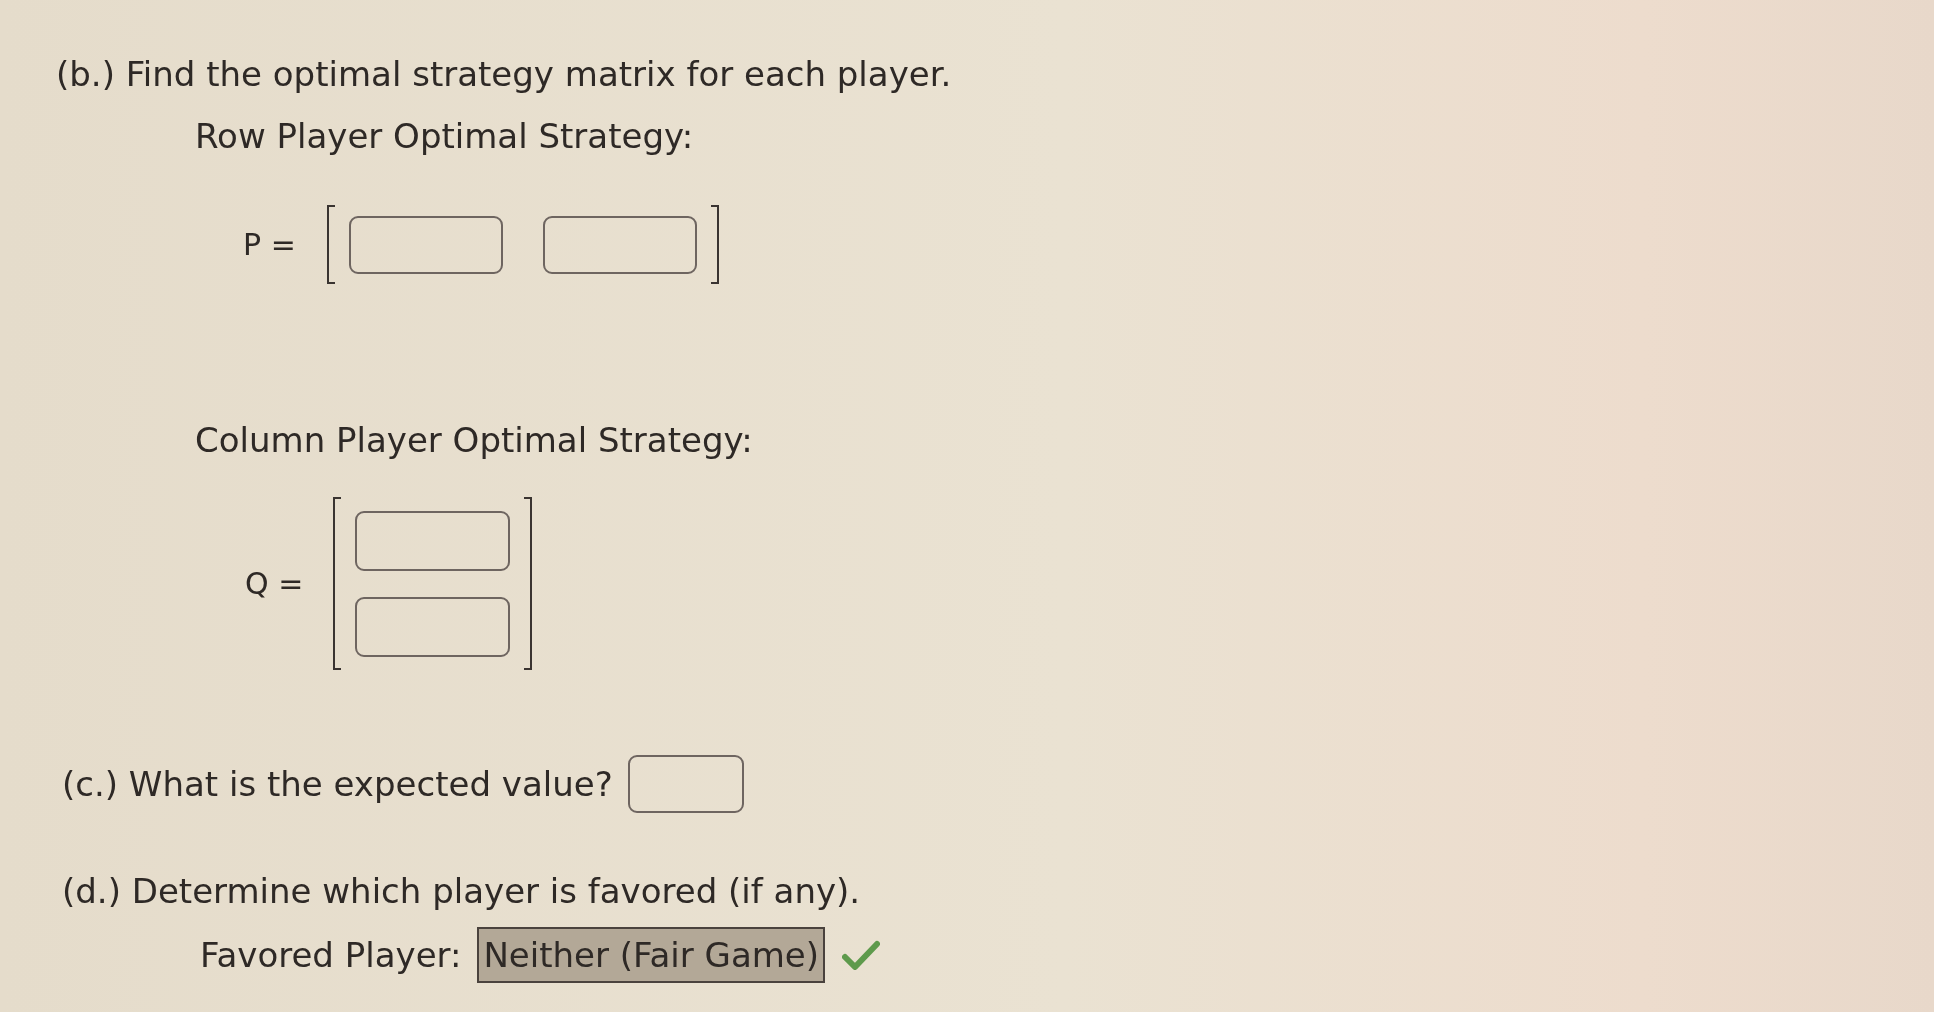  What do you see at coordinates (504, 74) in the screenshot?
I see `question-text: (b.) Find the optimal strategy matrix for each player.` at bounding box center [504, 74].